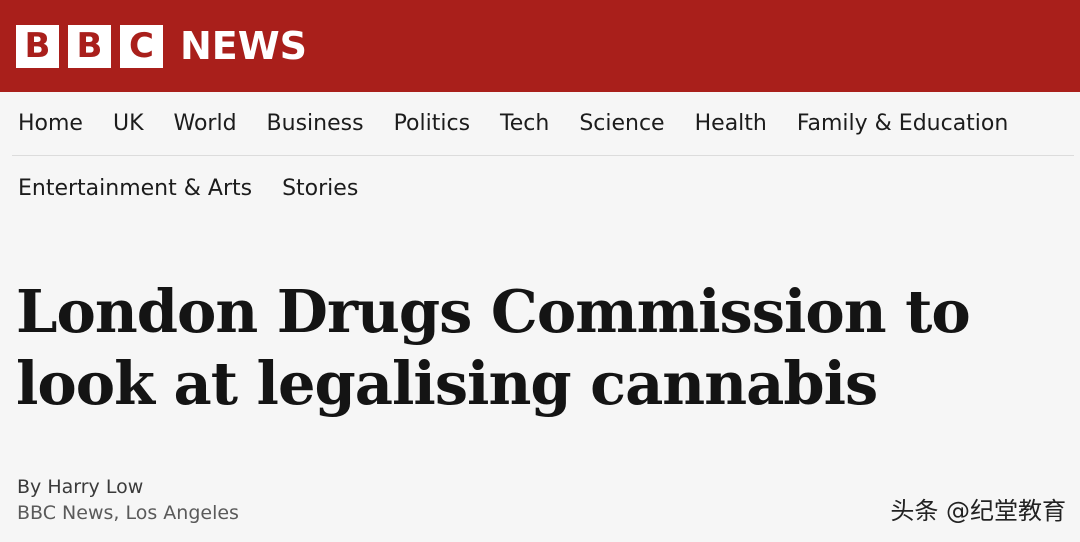 The image size is (1080, 542). Describe the element at coordinates (524, 123) in the screenshot. I see `nav-item-tech: Tech` at that location.